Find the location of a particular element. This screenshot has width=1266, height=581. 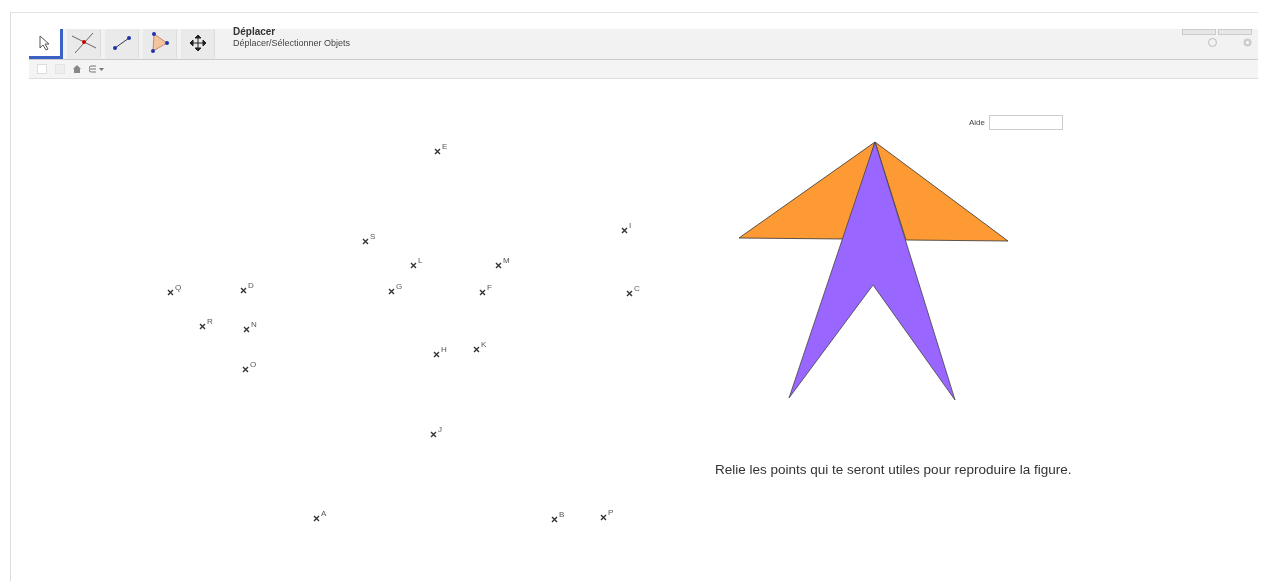

instruction-text: Relie les points qui te seront utiles pour reproduire la figure. is located at coordinates (893, 469).